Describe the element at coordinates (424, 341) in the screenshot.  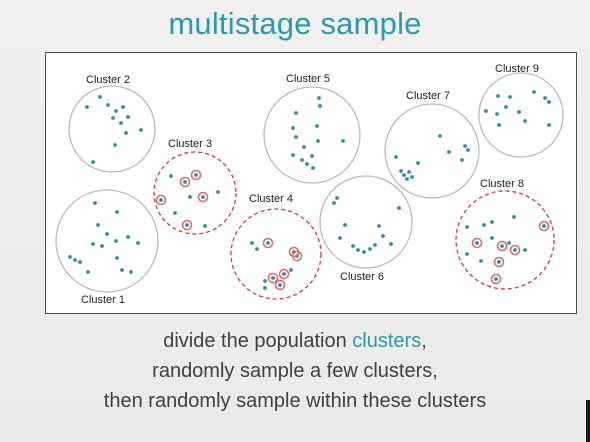
I see `caption-line-1-suffix: ,` at that location.